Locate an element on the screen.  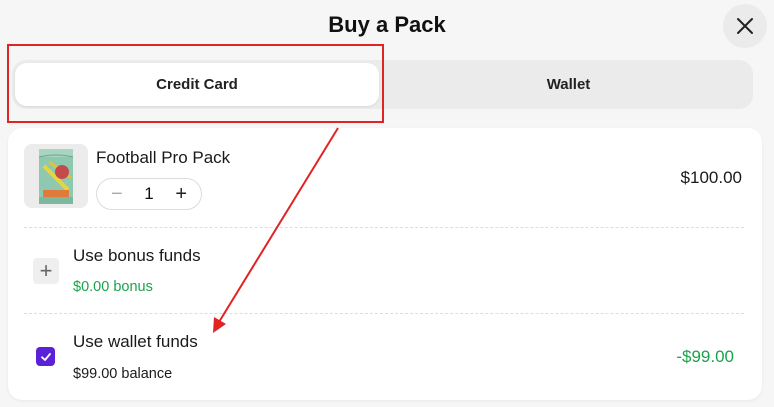
bonus-funds-label: Use bonus funds is located at coordinates (137, 255).